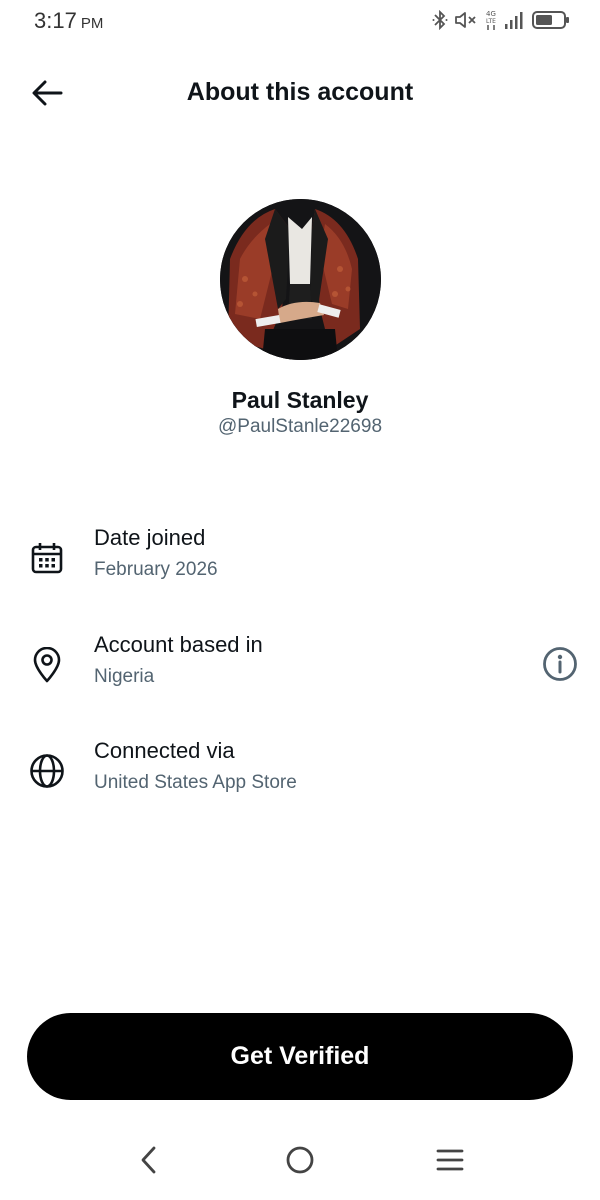  I want to click on info-row-connected-via: Connected via United States App Store, so click(300, 778).